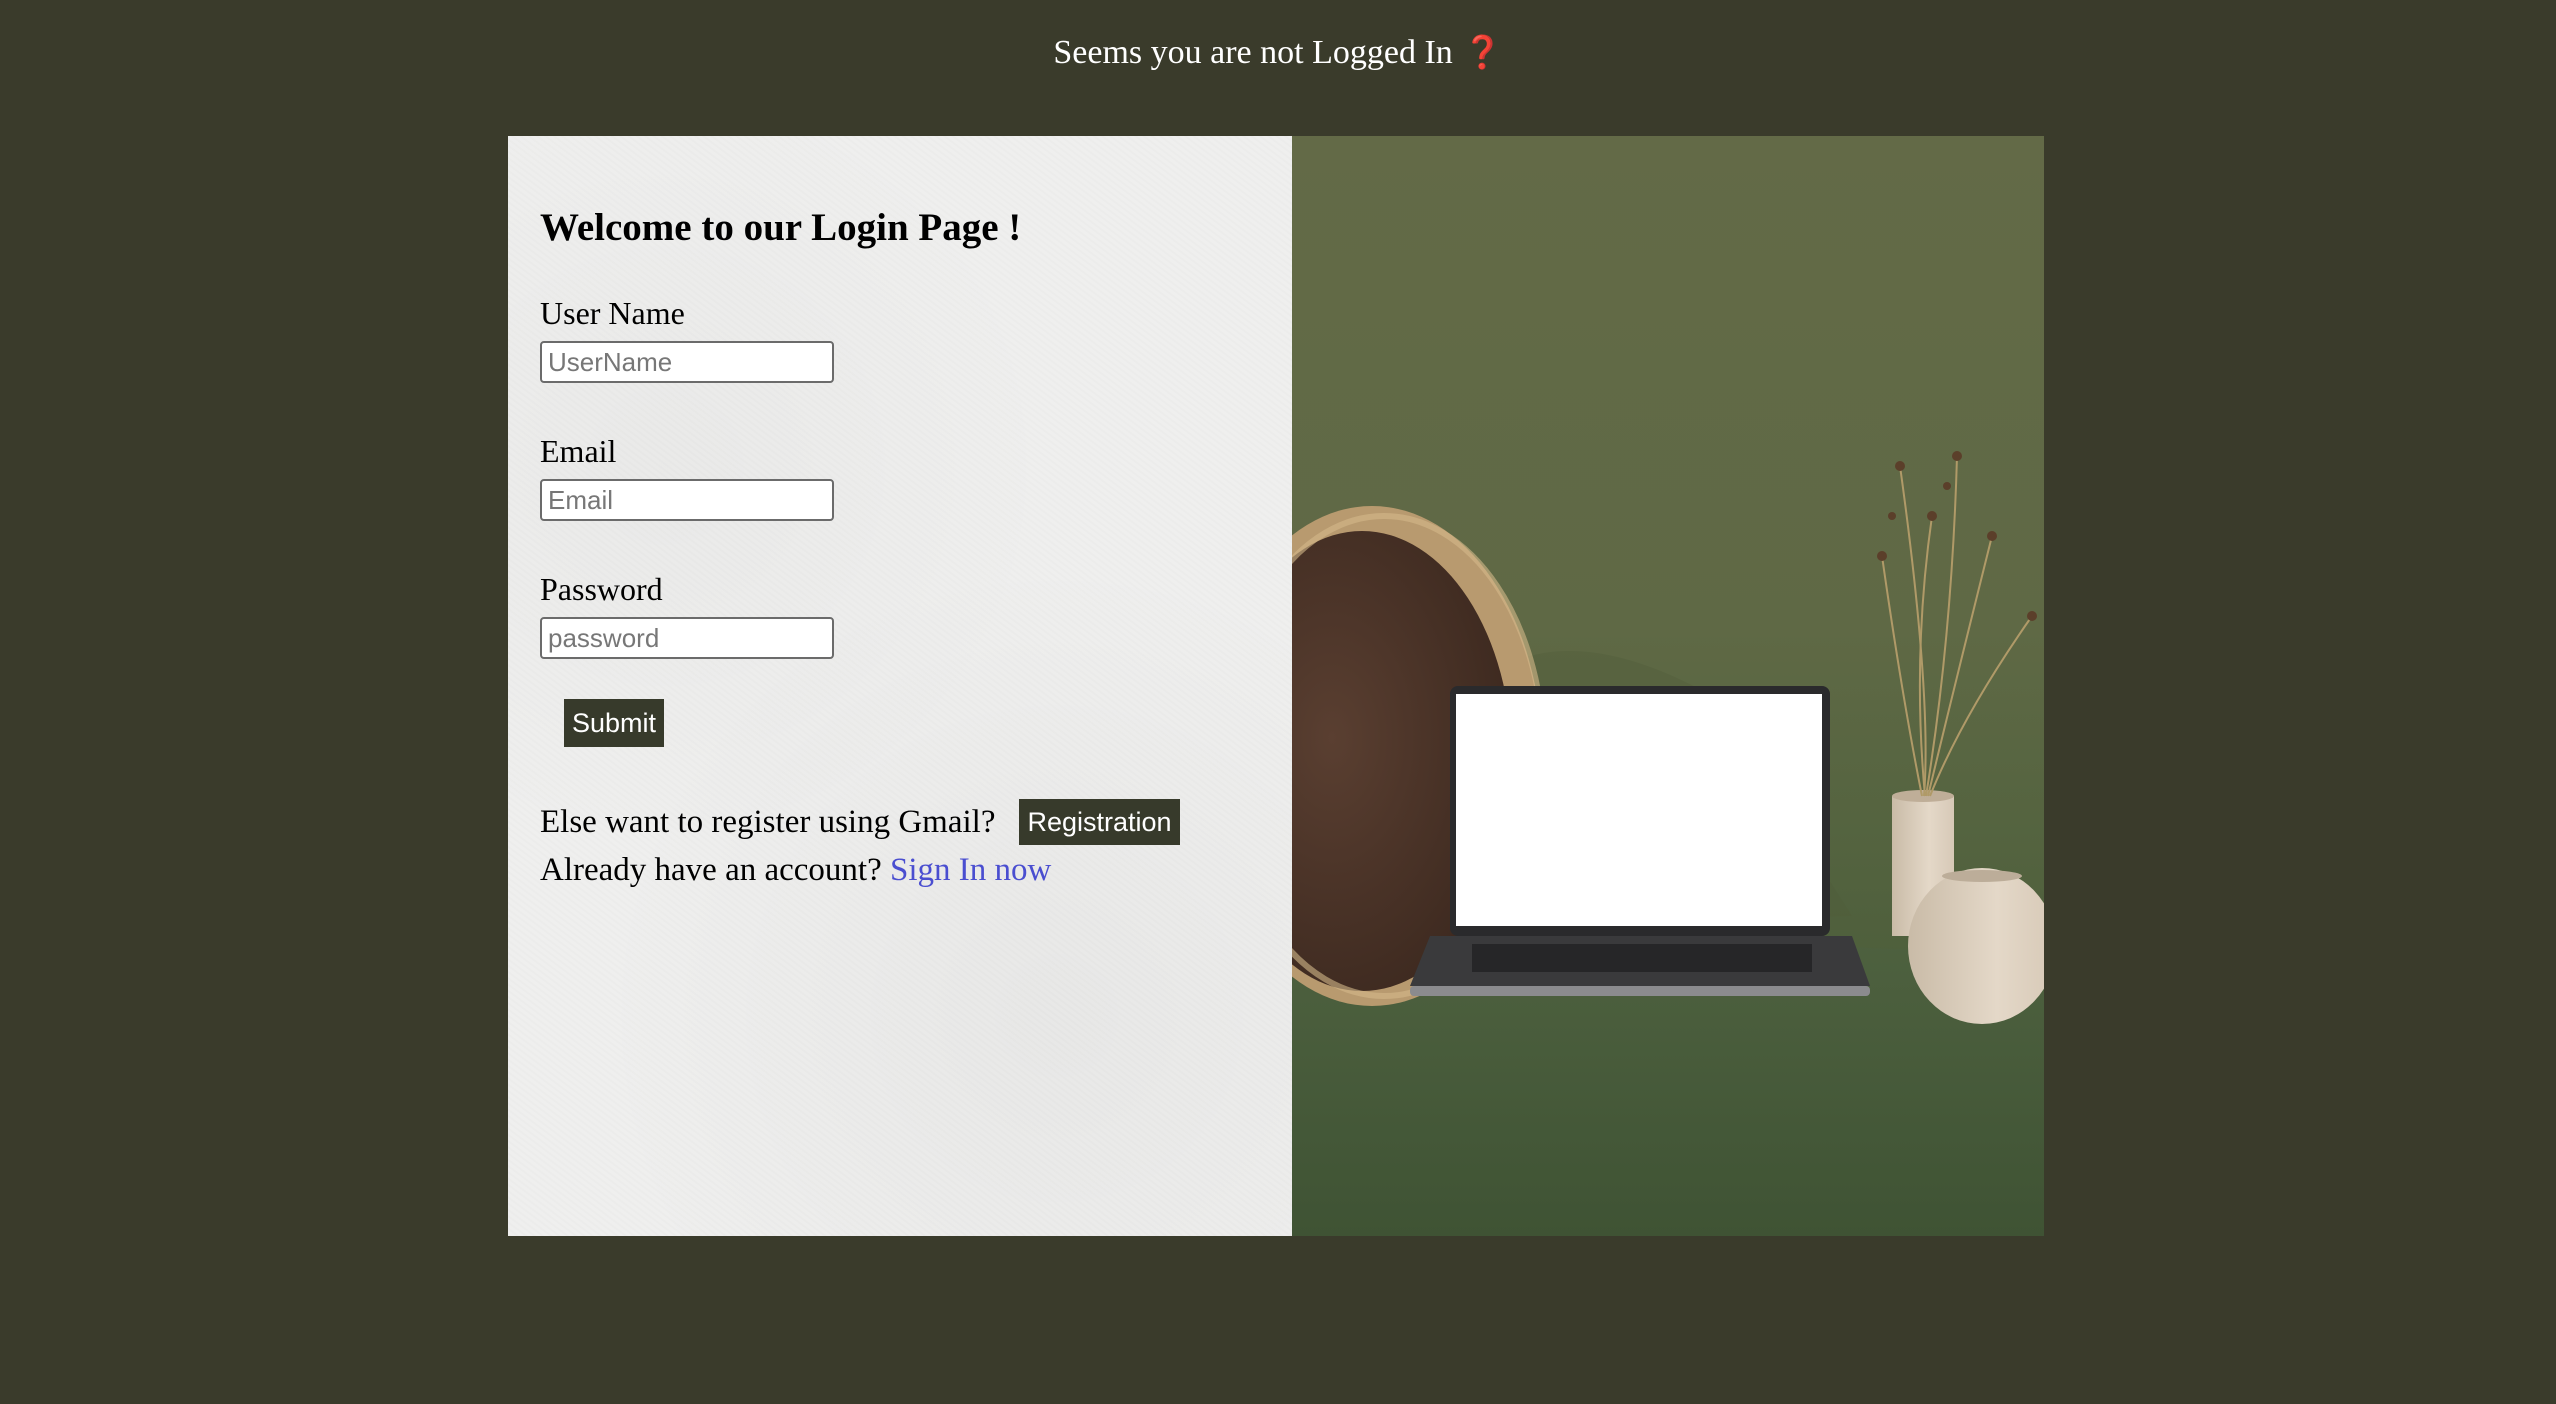 The image size is (2556, 1404). I want to click on submit-button: Submit, so click(614, 723).